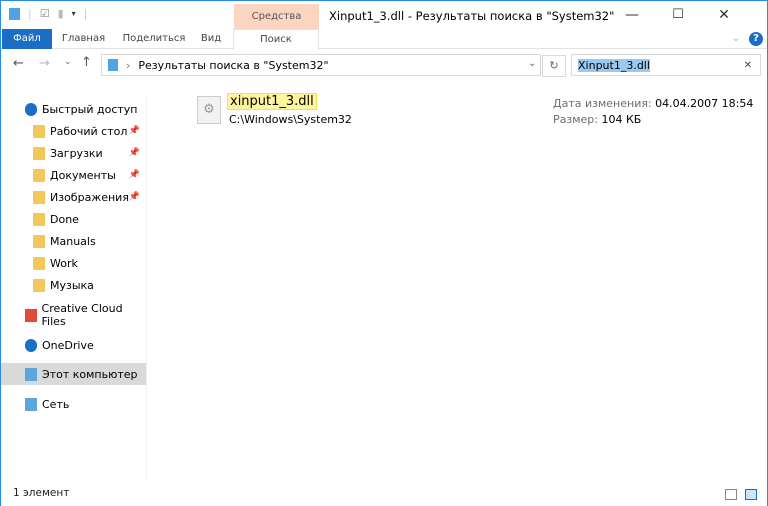 This screenshot has width=768, height=506. Describe the element at coordinates (666, 65) in the screenshot. I see `search-input: Xinput1_3.dll ✕` at that location.